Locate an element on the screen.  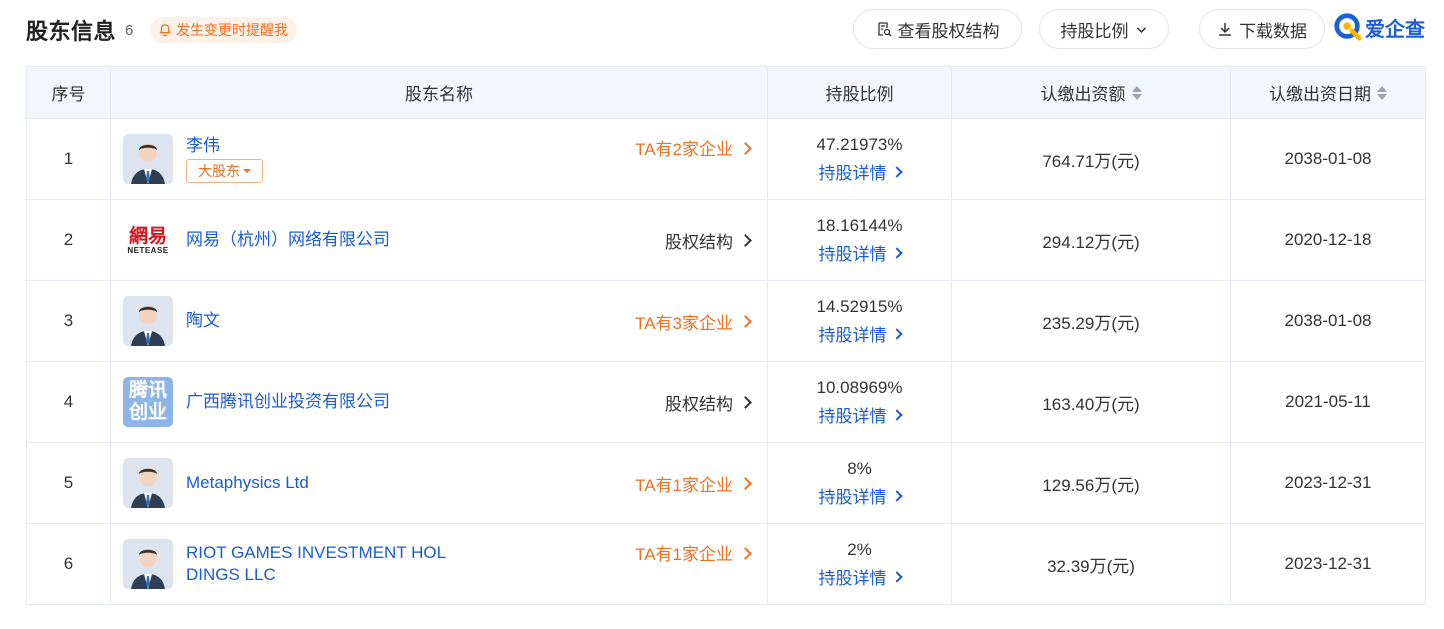
ratio-value: 47.21973% is located at coordinates (859, 144).